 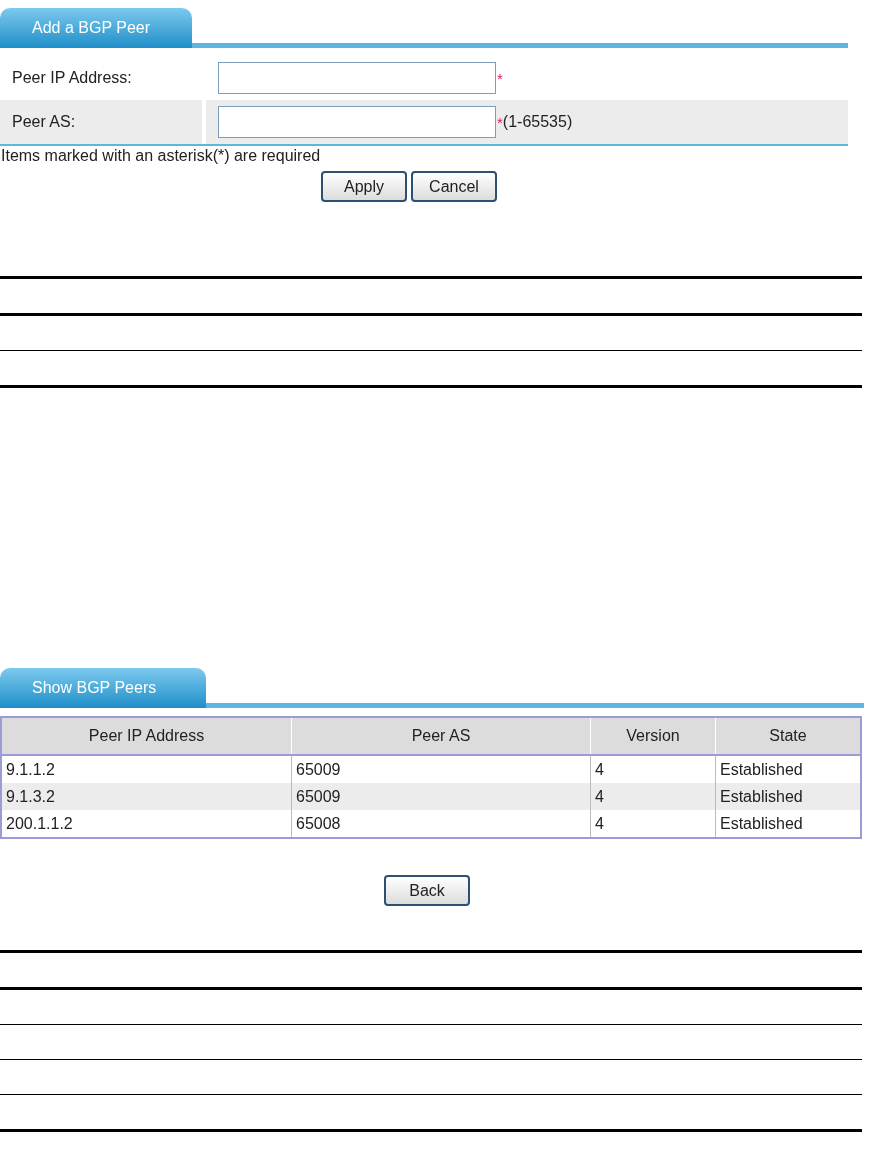 I want to click on column-header: State, so click(x=788, y=736).